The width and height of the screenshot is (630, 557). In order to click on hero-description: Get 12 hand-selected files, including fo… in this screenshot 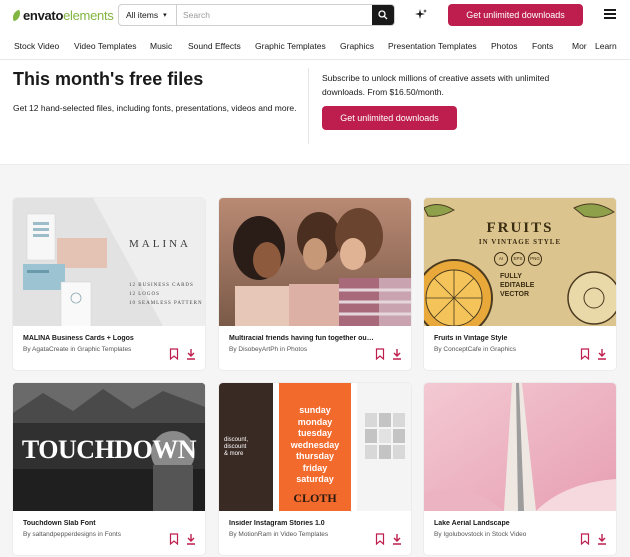, I will do `click(155, 108)`.